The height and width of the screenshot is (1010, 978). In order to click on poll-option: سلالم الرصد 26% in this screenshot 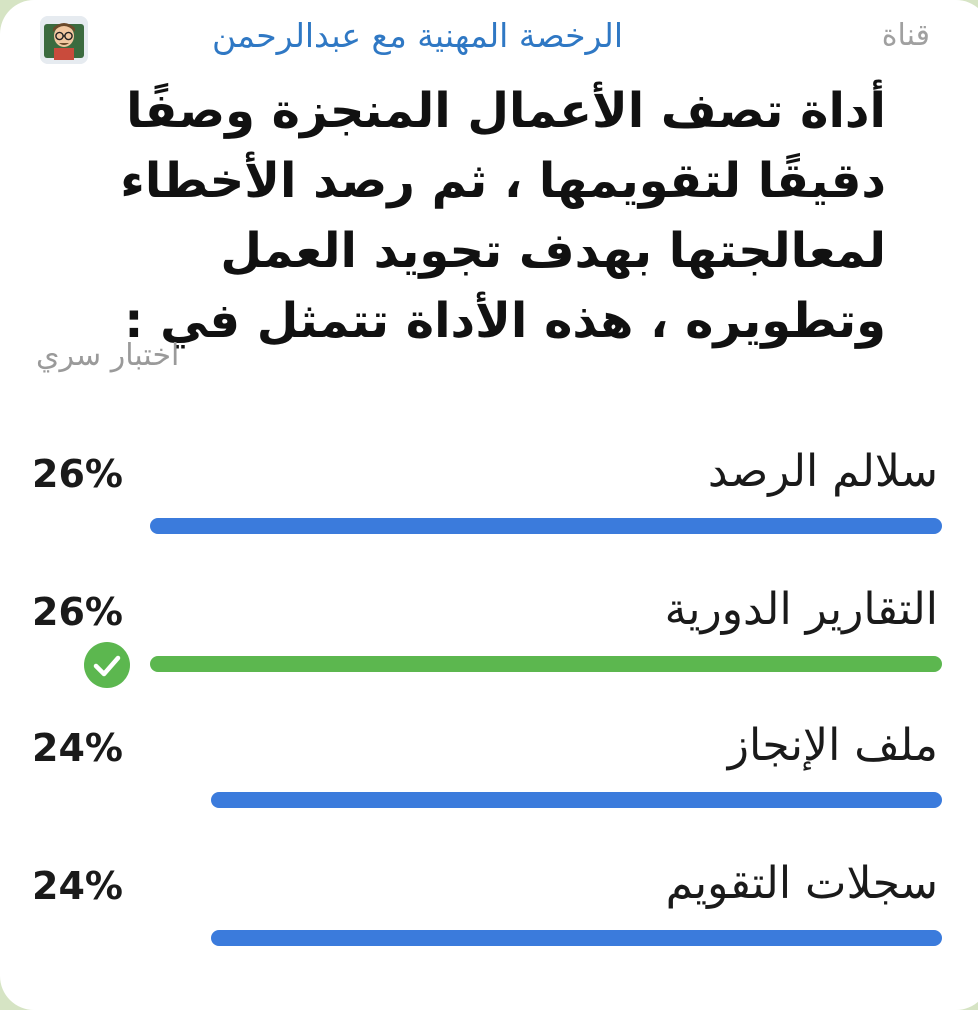, I will do `click(489, 504)`.